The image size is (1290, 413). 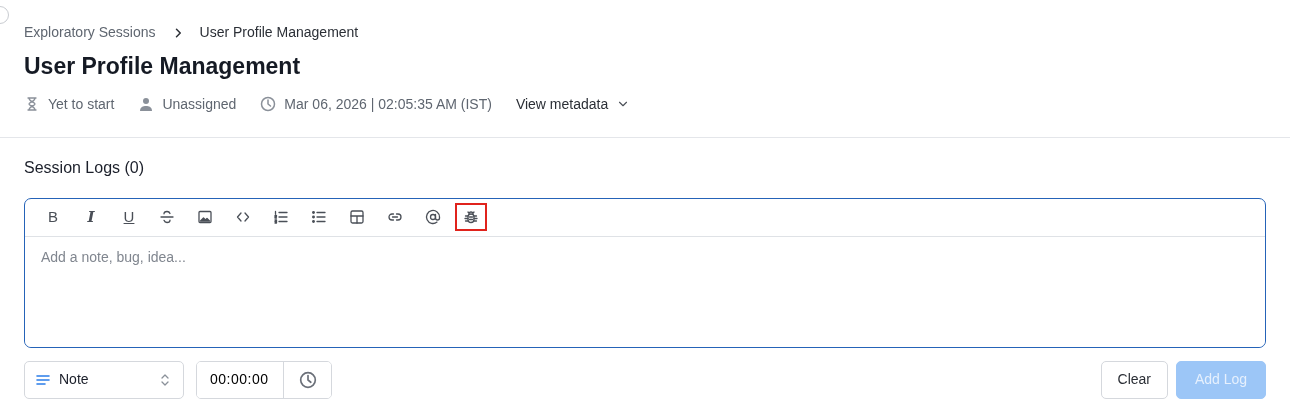 I want to click on bold-button: B, so click(x=53, y=217).